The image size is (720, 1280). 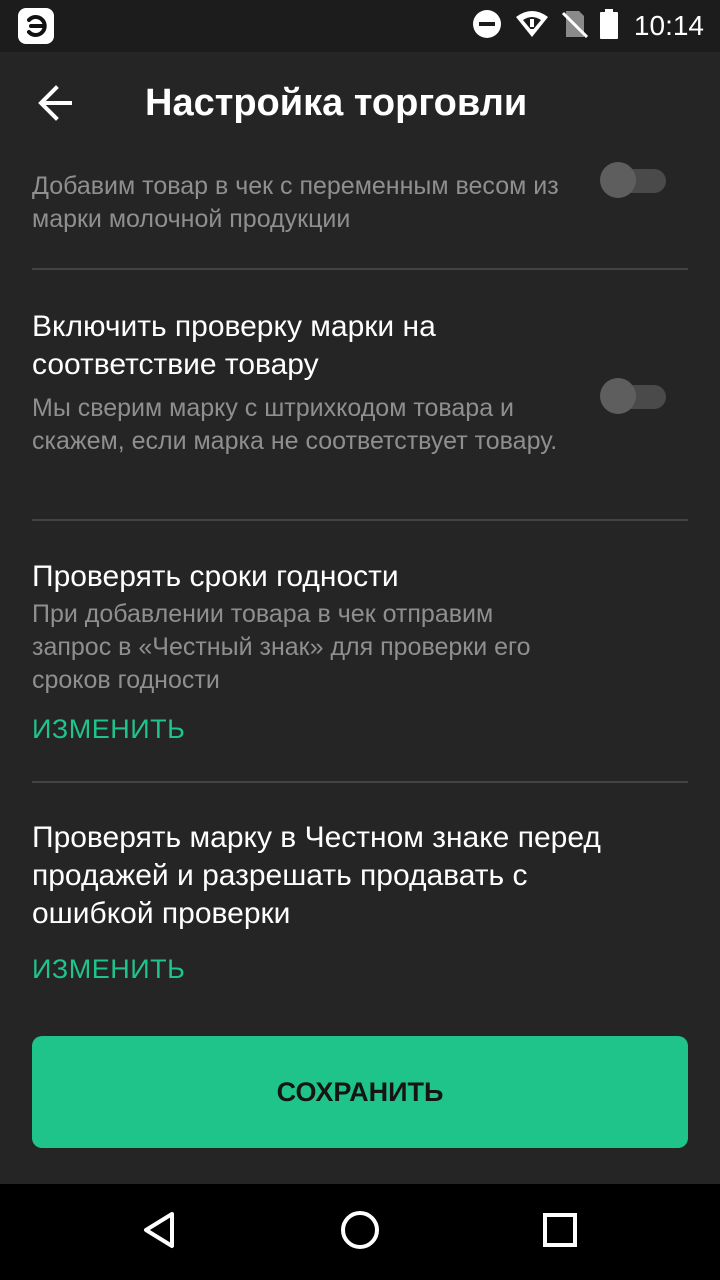 What do you see at coordinates (574, 26) in the screenshot?
I see `no-sim-icon` at bounding box center [574, 26].